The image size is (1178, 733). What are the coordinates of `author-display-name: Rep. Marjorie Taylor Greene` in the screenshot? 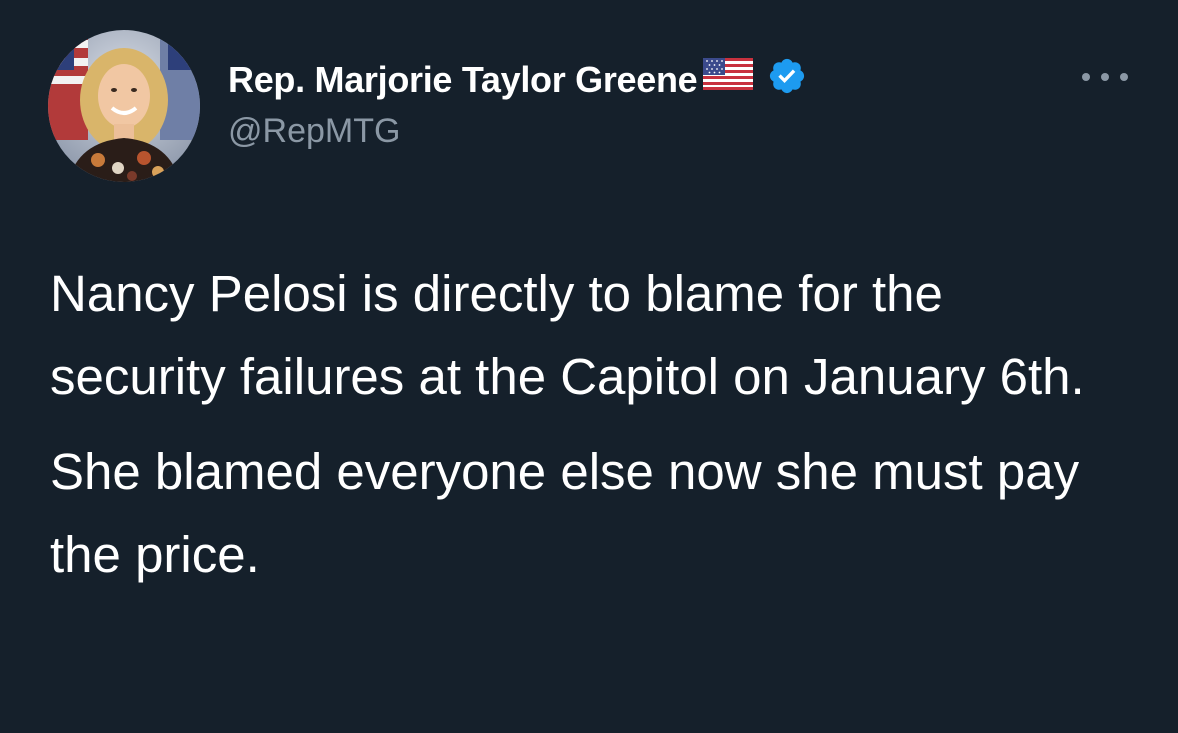 It's located at (463, 80).